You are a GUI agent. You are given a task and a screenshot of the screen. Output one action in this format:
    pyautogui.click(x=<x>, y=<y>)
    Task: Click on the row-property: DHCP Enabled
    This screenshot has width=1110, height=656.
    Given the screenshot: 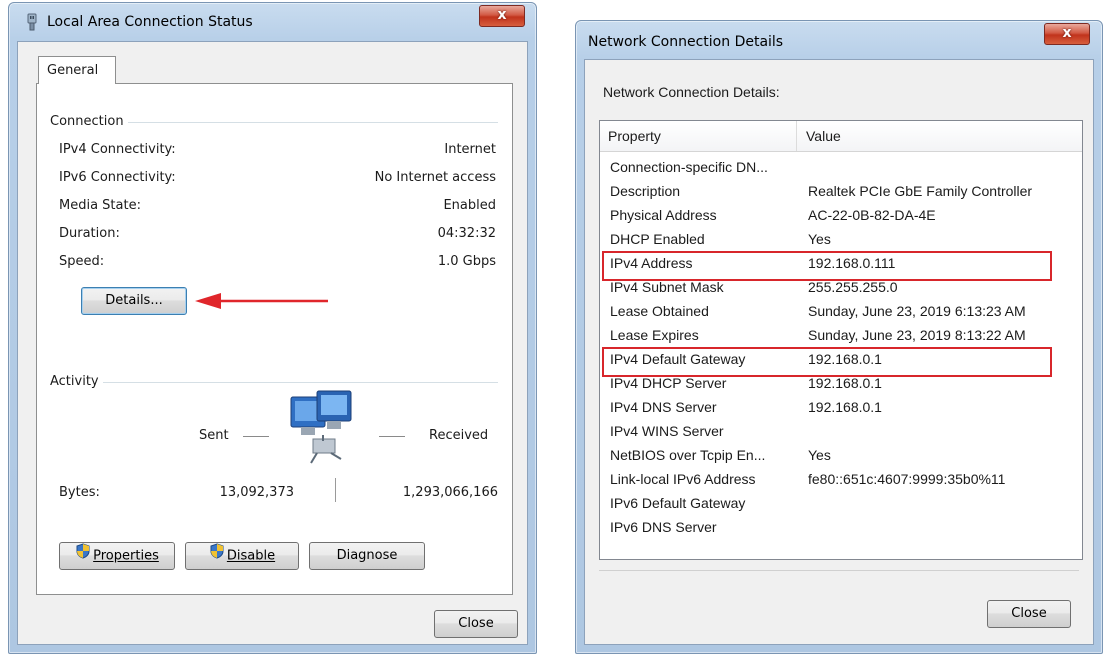 What is the action you would take?
    pyautogui.click(x=657, y=239)
    